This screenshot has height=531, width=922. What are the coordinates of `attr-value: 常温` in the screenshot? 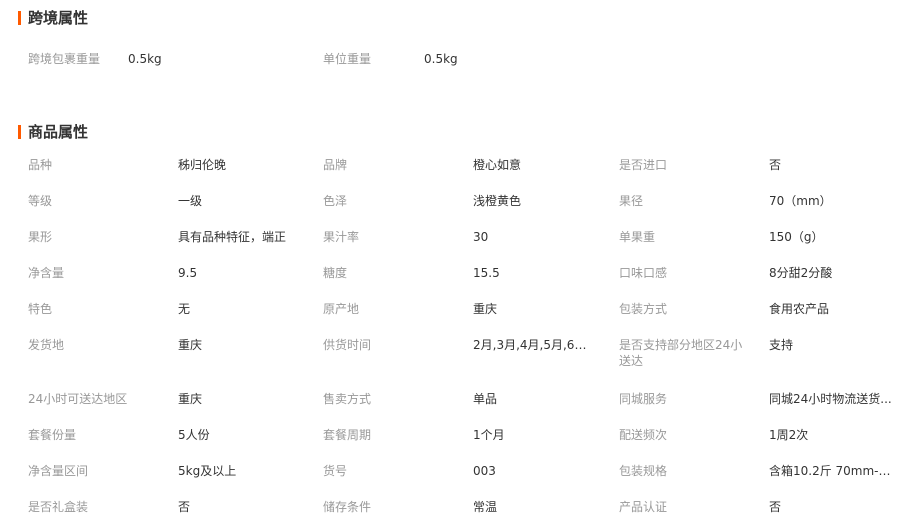 It's located at (485, 507).